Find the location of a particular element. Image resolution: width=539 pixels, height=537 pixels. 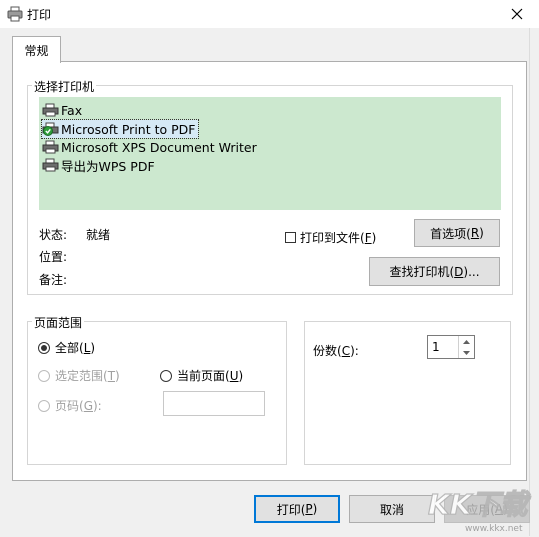

watermark-logo: KK下载 www.kkx.net is located at coordinates (478, 508).